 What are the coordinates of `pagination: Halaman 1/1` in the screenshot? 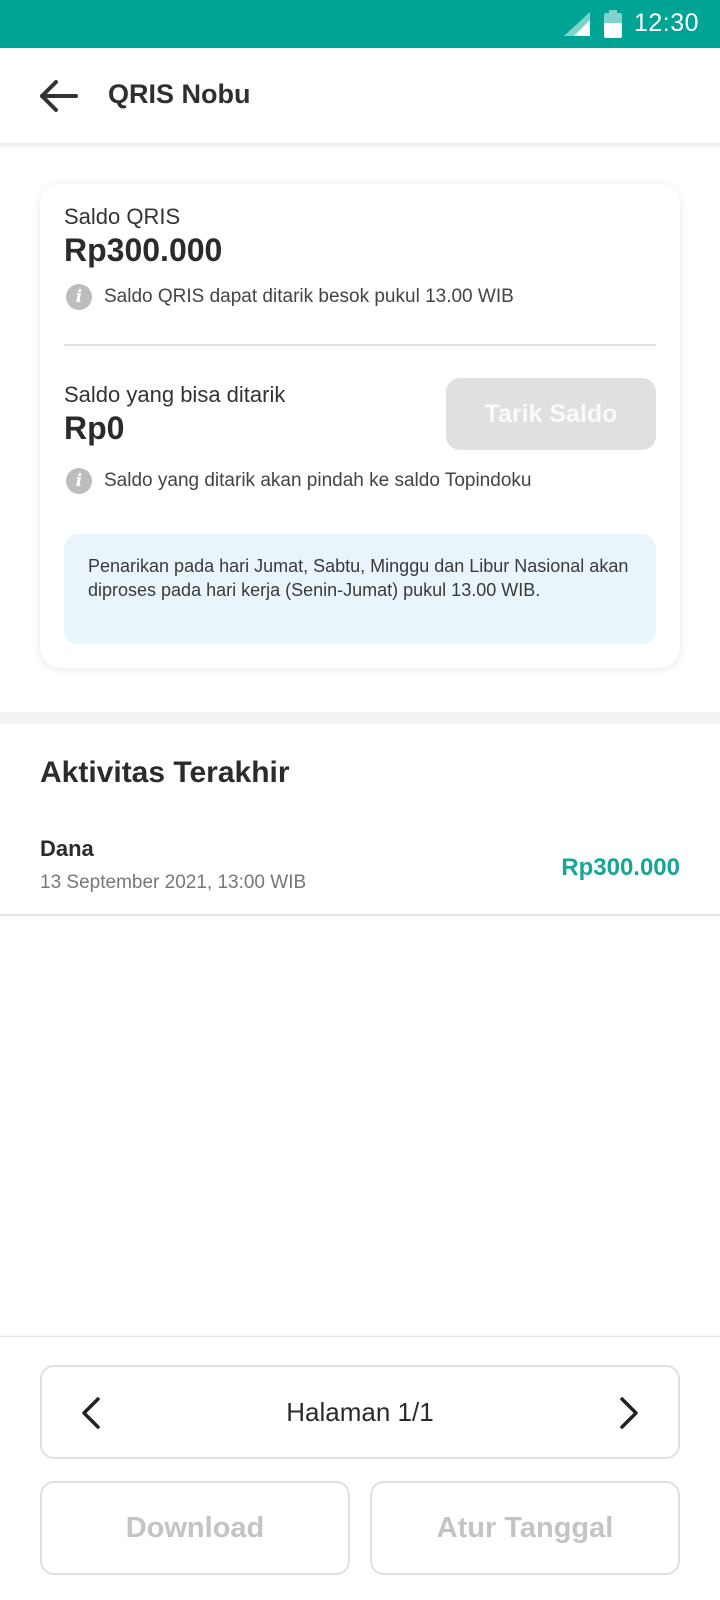 It's located at (360, 1412).